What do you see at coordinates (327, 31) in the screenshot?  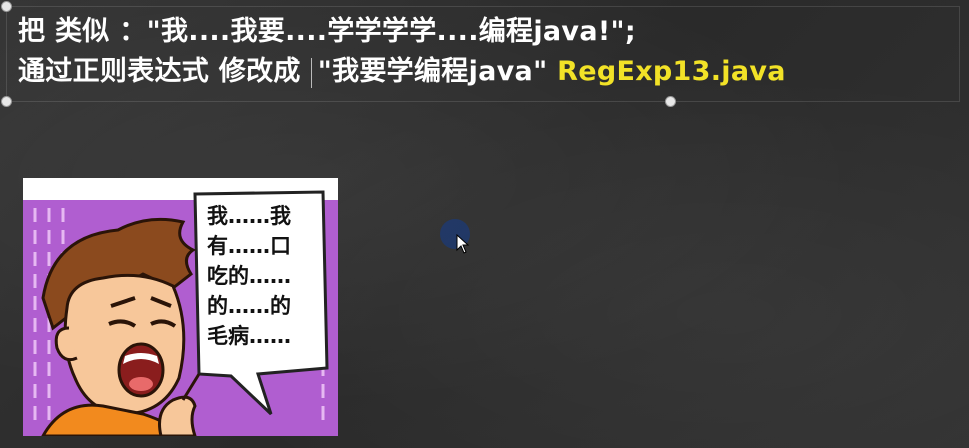 I see `slide-line-1: 把 类似 ："我....我要....学学学学....编程java!";` at bounding box center [327, 31].